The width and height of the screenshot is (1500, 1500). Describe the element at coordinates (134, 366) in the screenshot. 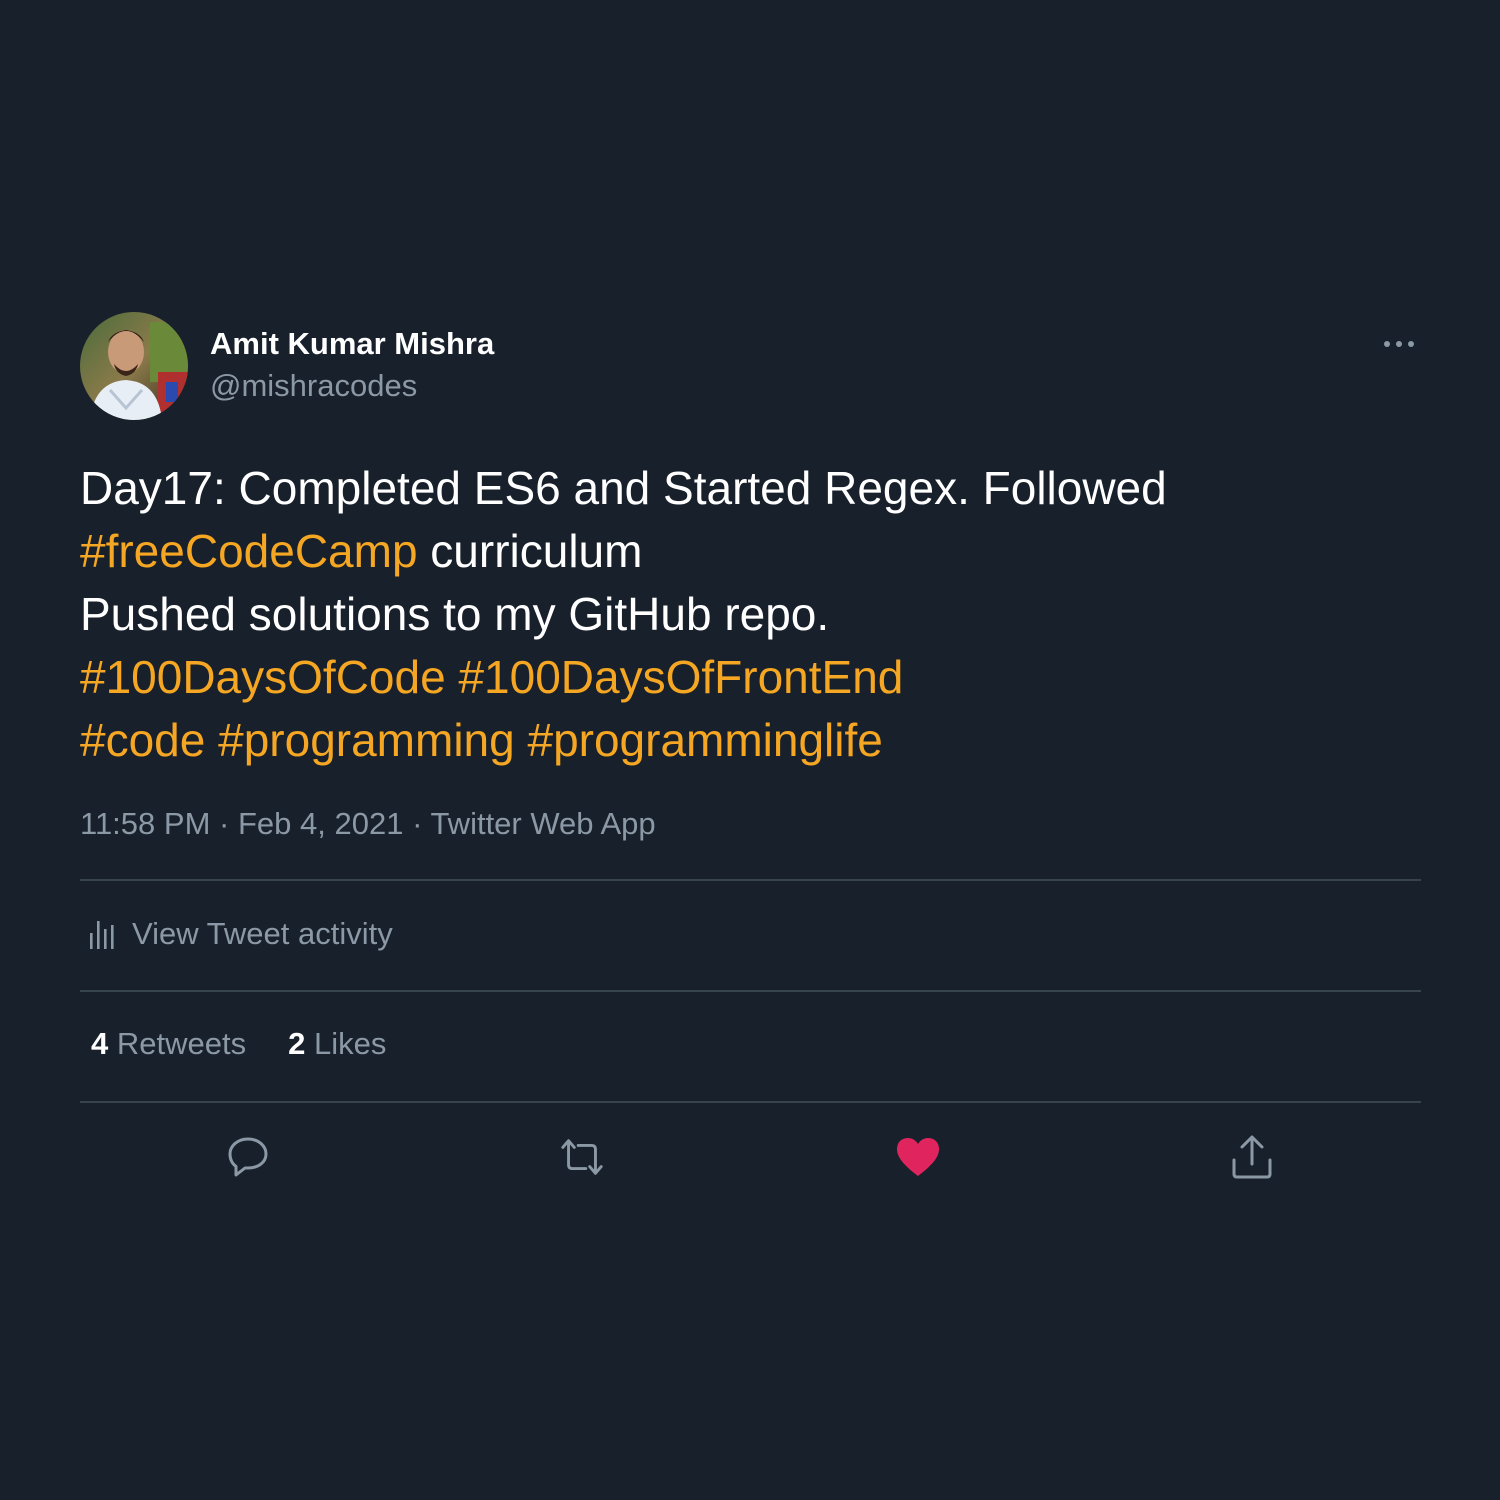

I see `avatar` at that location.